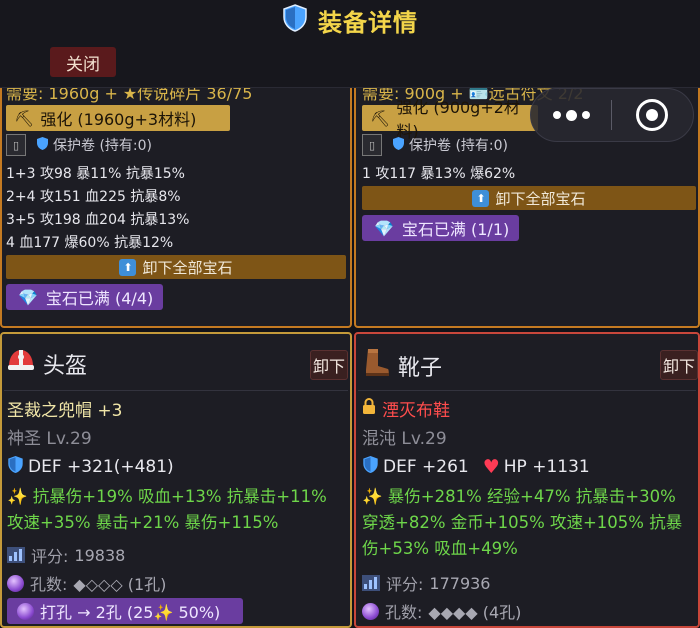  What do you see at coordinates (455, 229) in the screenshot?
I see `gems-full-label: 宝石已满 (1/1)` at bounding box center [455, 229].